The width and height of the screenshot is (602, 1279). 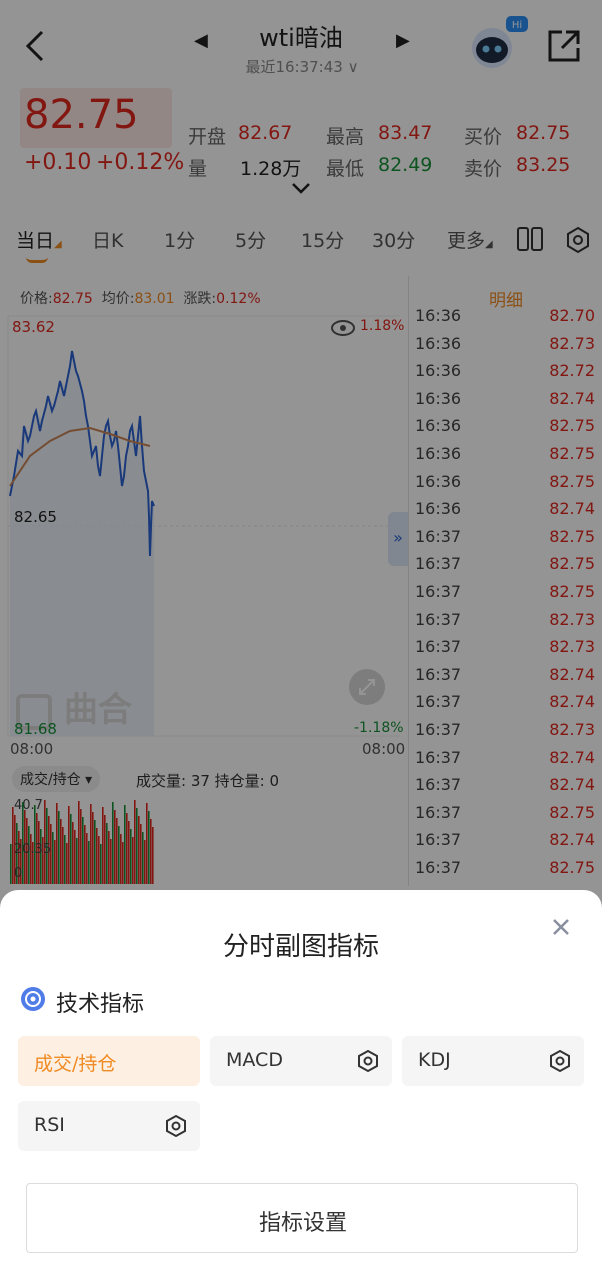 I want to click on sheet-title: 分时副图指标, so click(x=300, y=947).